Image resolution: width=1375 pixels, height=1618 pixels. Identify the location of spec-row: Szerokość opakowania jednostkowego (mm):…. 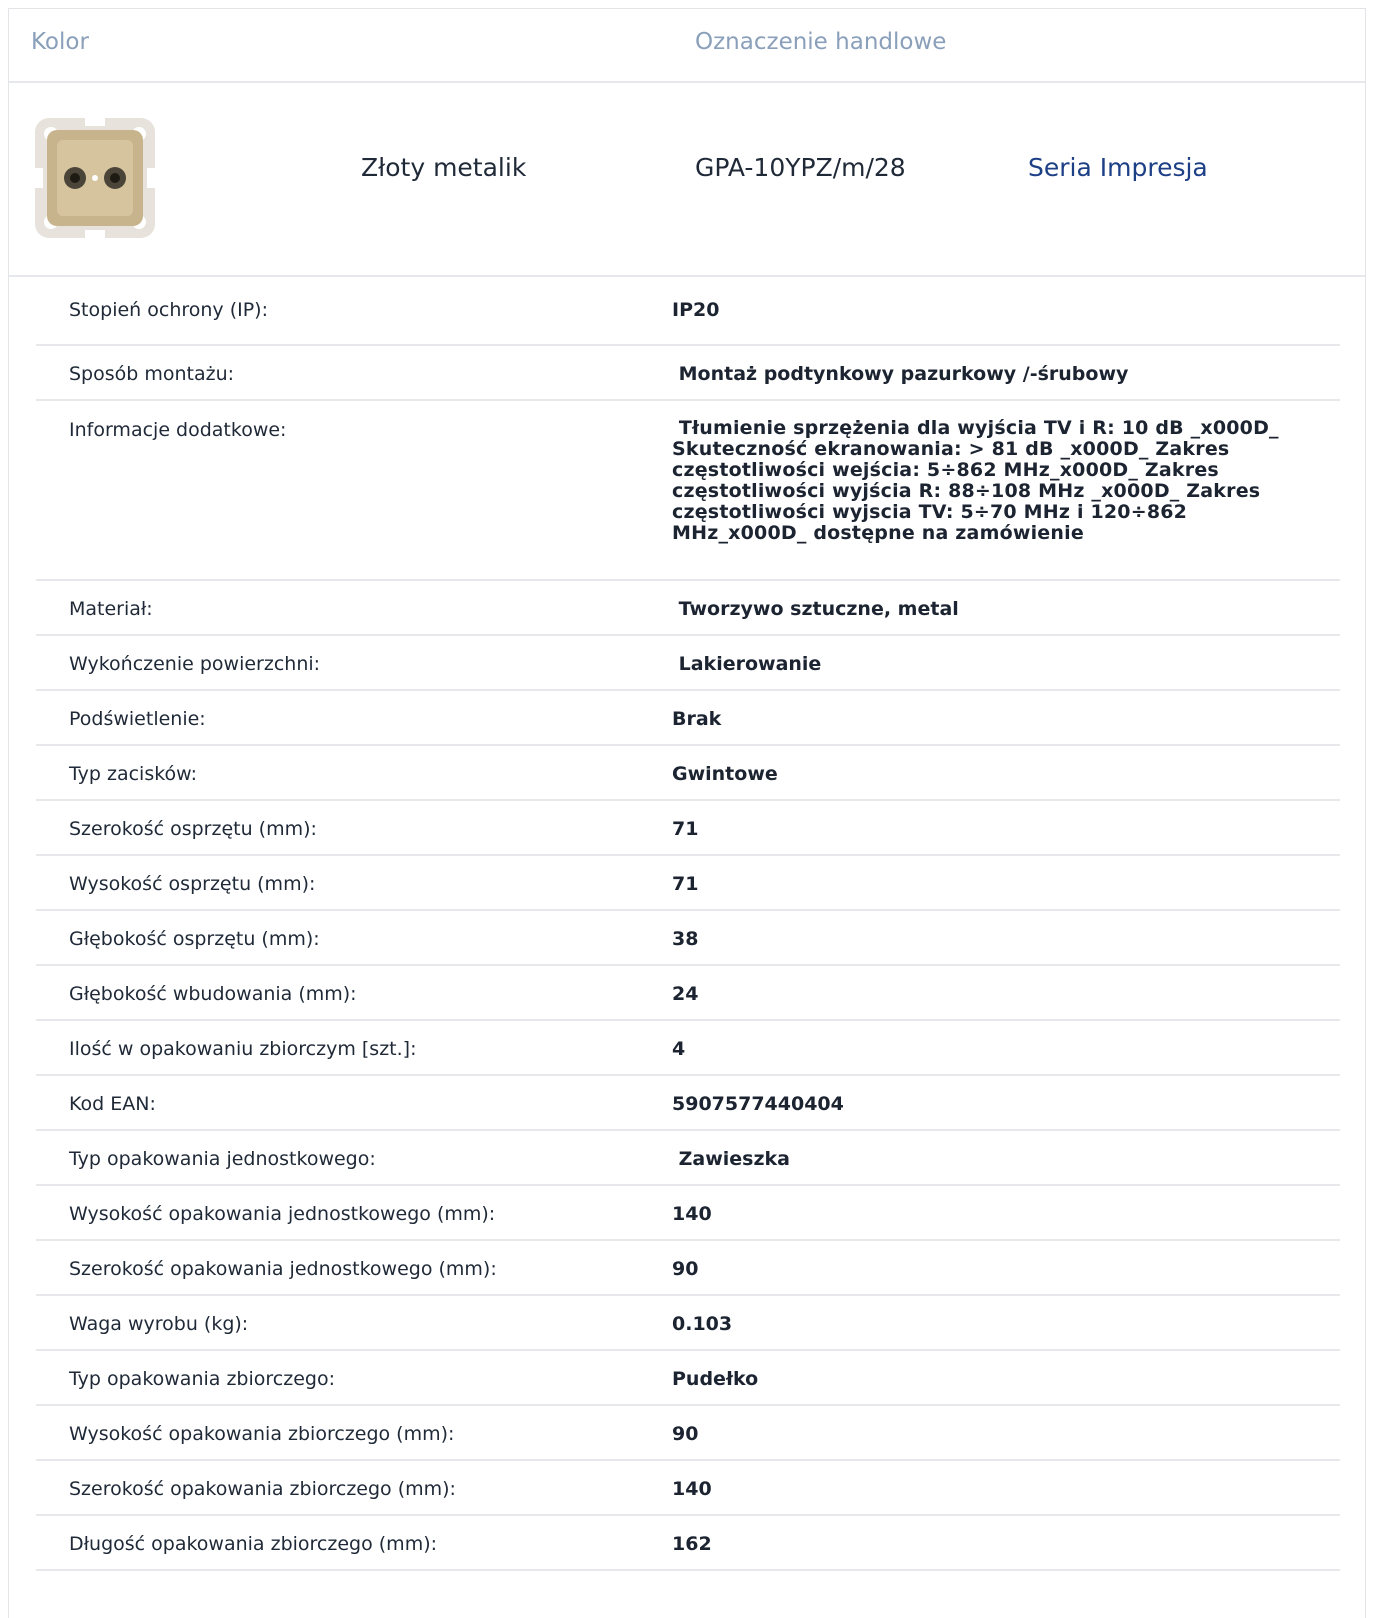
(688, 1268).